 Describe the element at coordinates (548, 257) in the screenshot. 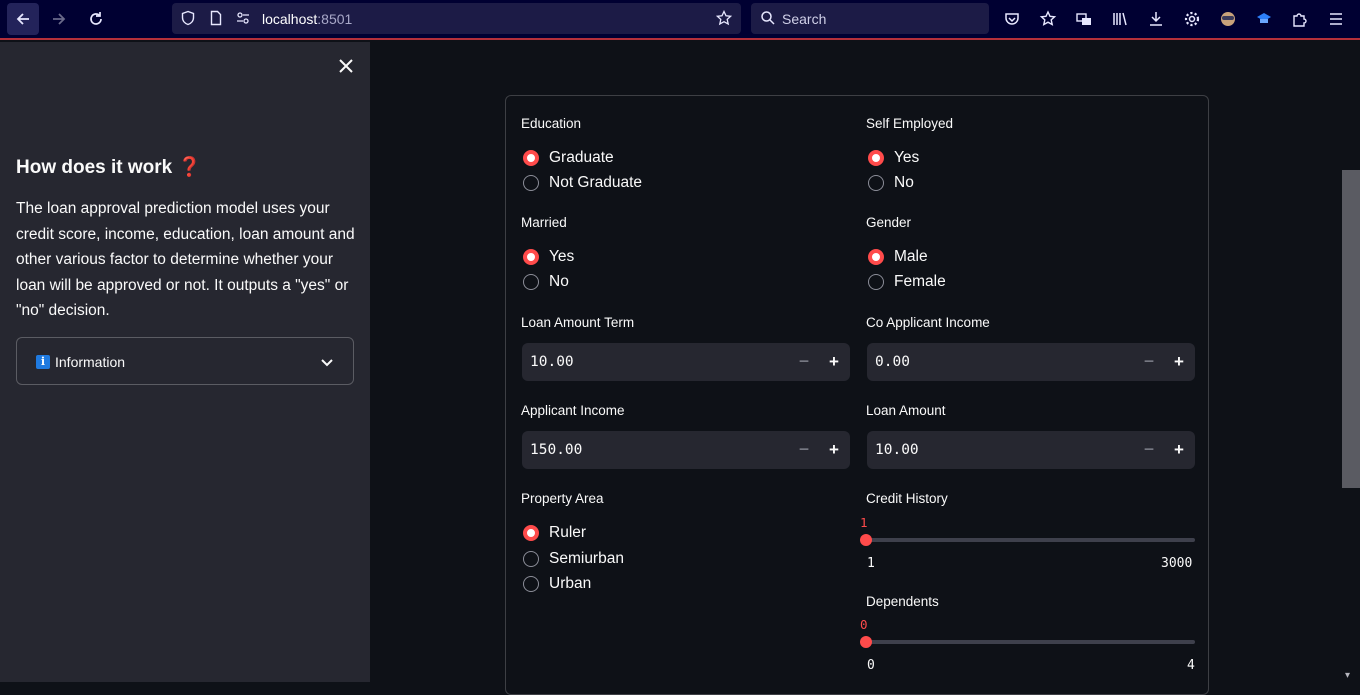

I see `radio-married-yes: Yes` at that location.